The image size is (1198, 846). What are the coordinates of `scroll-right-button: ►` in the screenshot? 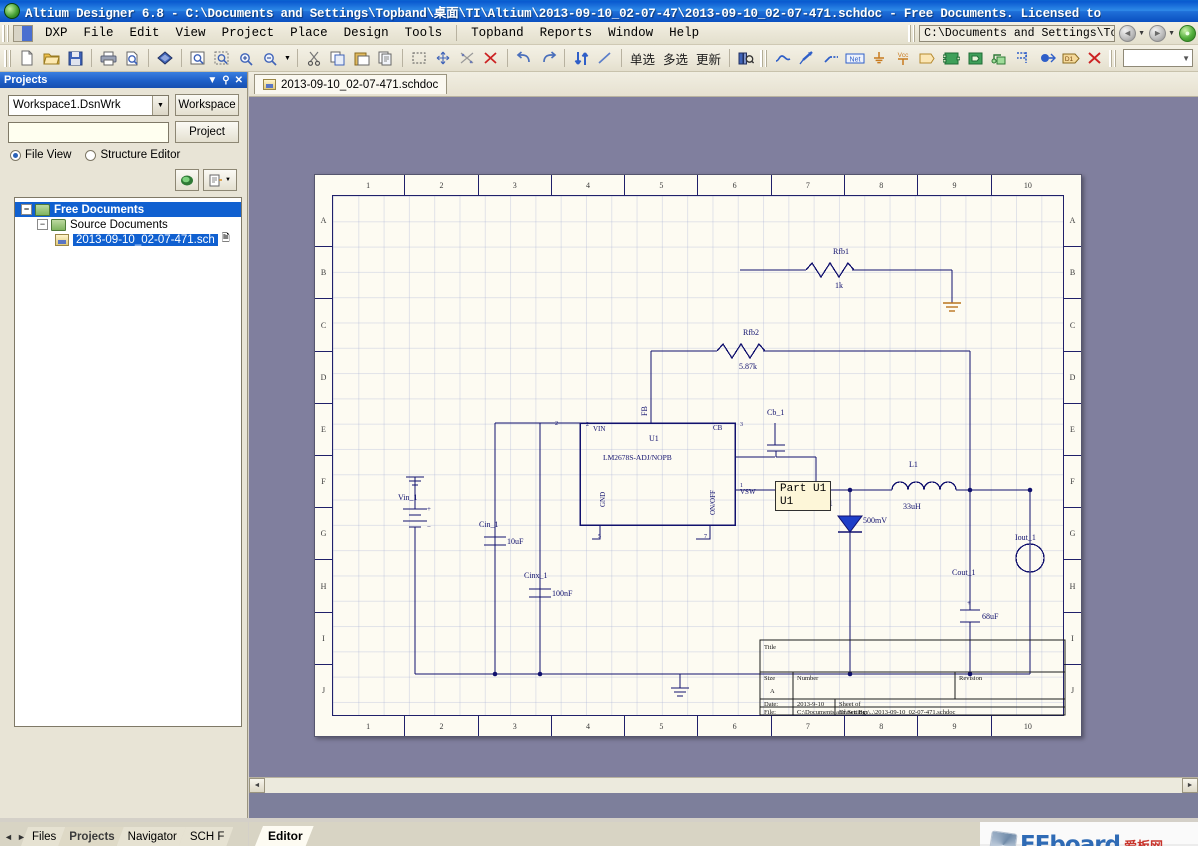 It's located at (1190, 785).